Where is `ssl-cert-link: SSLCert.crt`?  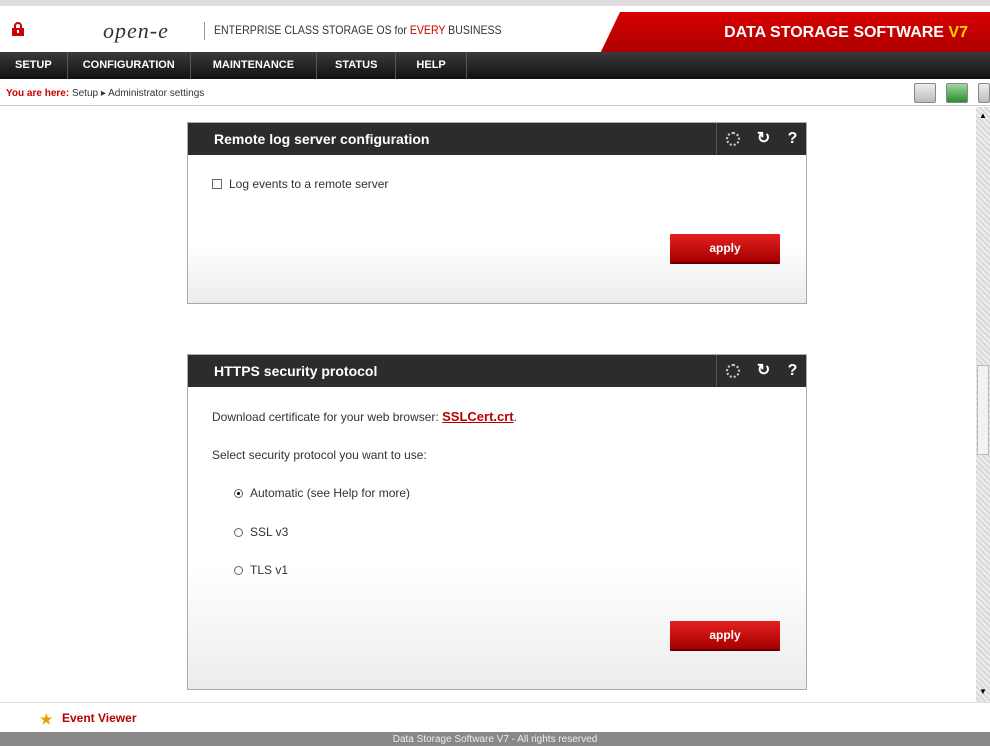 ssl-cert-link: SSLCert.crt is located at coordinates (478, 416).